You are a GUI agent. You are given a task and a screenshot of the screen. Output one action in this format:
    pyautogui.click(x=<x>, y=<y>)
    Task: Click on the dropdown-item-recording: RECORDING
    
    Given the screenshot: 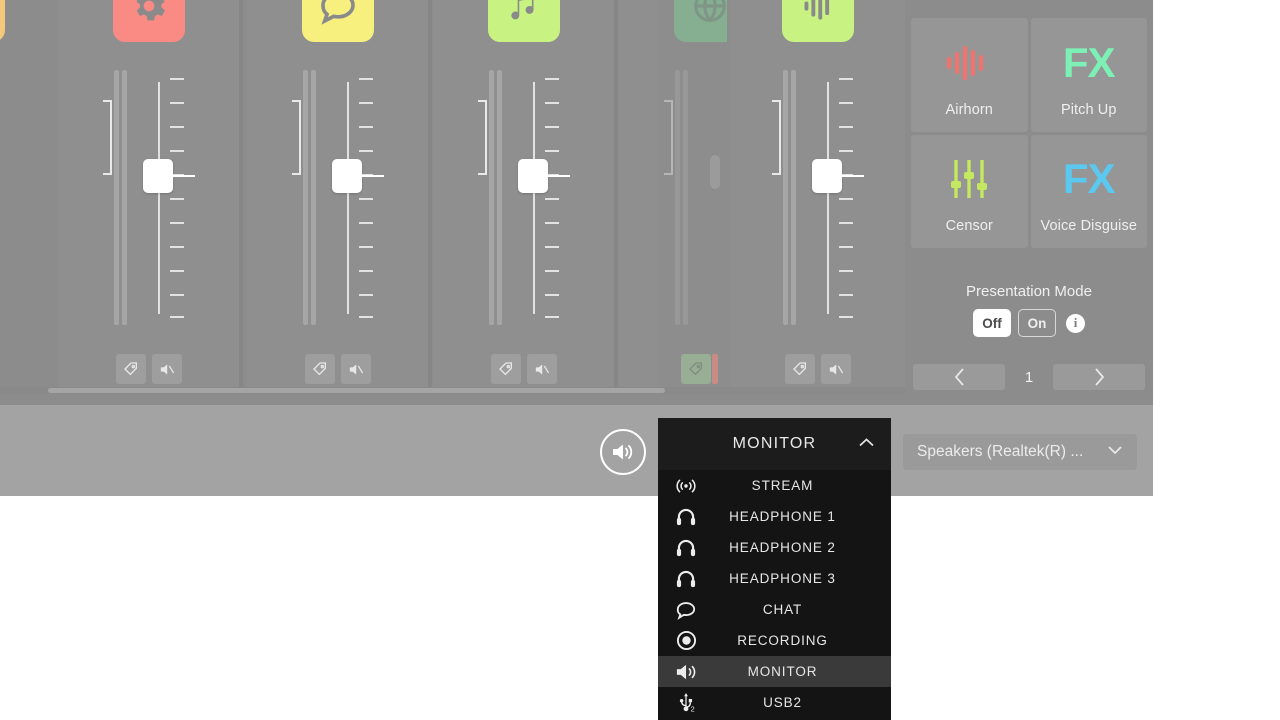 What is the action you would take?
    pyautogui.click(x=774, y=640)
    